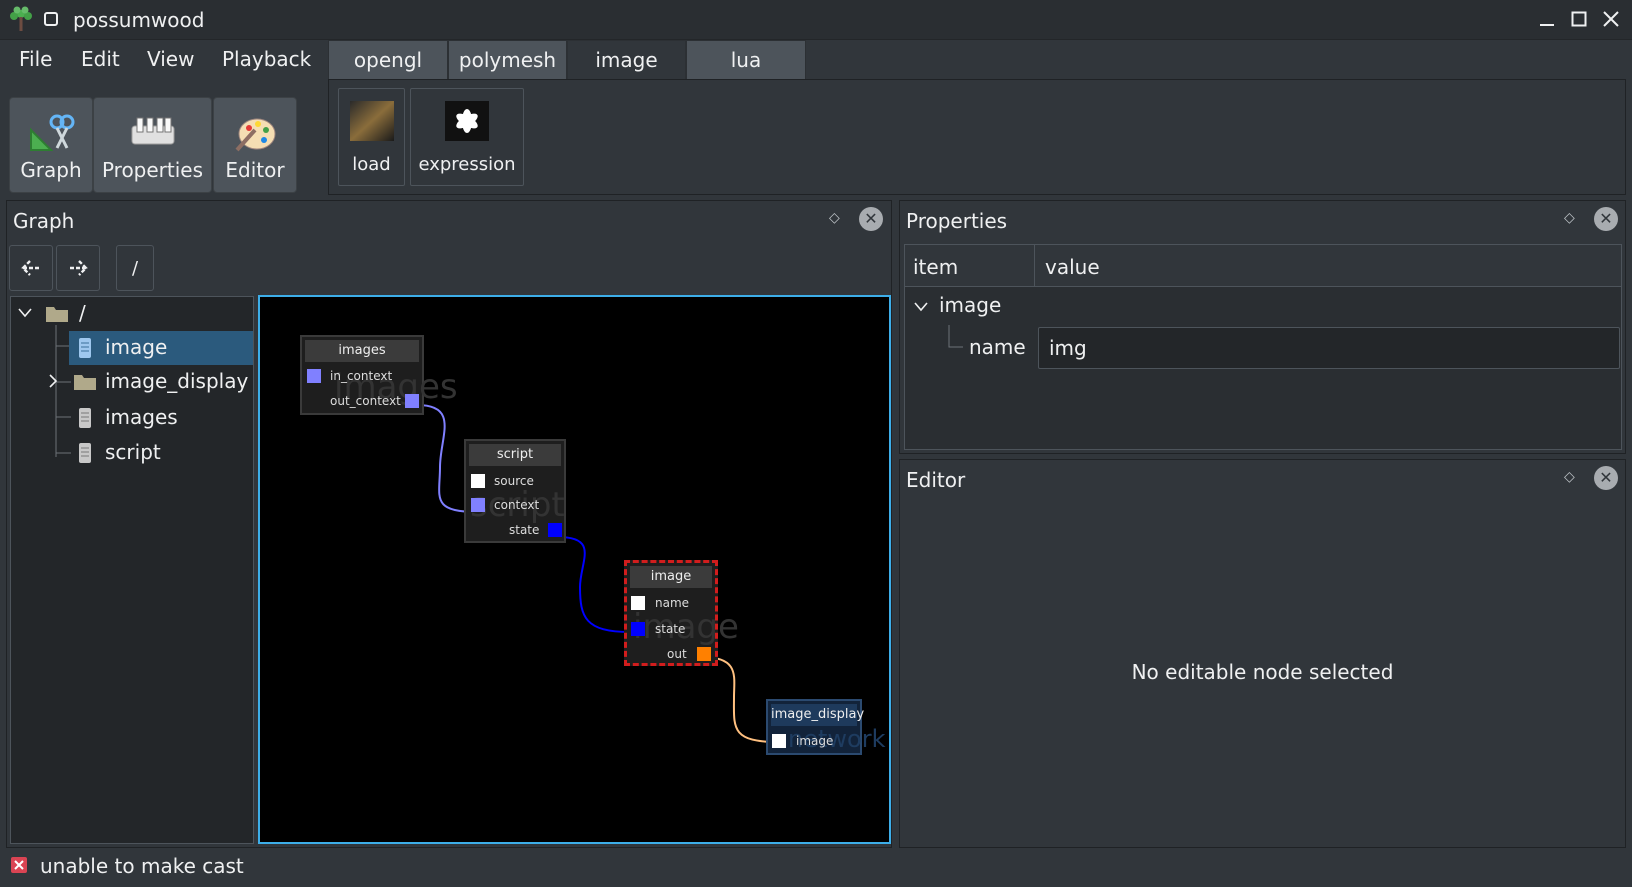 This screenshot has width=1632, height=887. I want to click on port-label: out_context, so click(365, 401).